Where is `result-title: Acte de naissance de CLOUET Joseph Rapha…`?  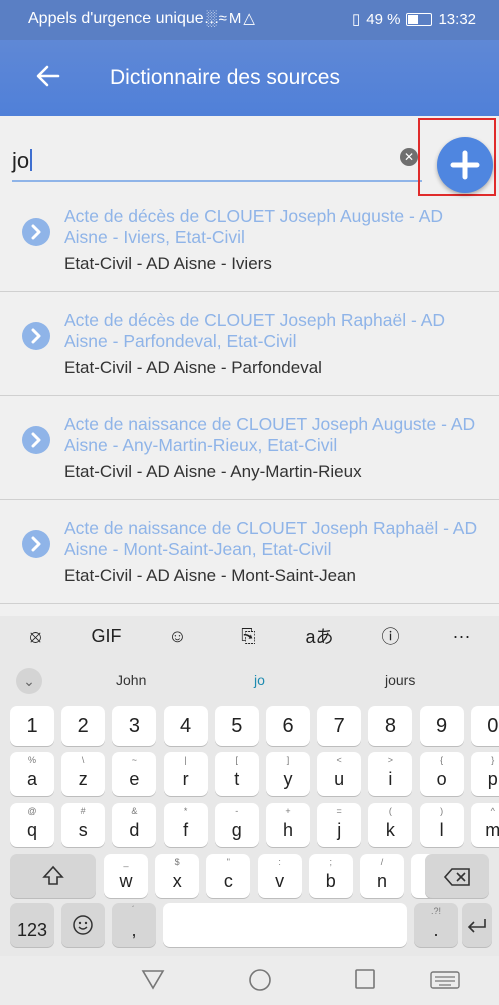 result-title: Acte de naissance de CLOUET Joseph Rapha… is located at coordinates (273, 539).